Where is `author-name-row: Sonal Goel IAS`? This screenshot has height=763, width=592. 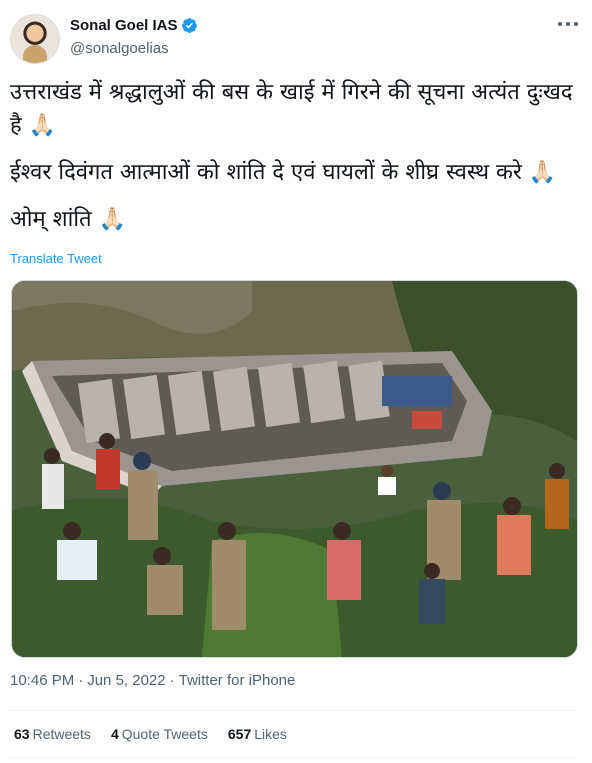
author-name-row: Sonal Goel IAS is located at coordinates (134, 25).